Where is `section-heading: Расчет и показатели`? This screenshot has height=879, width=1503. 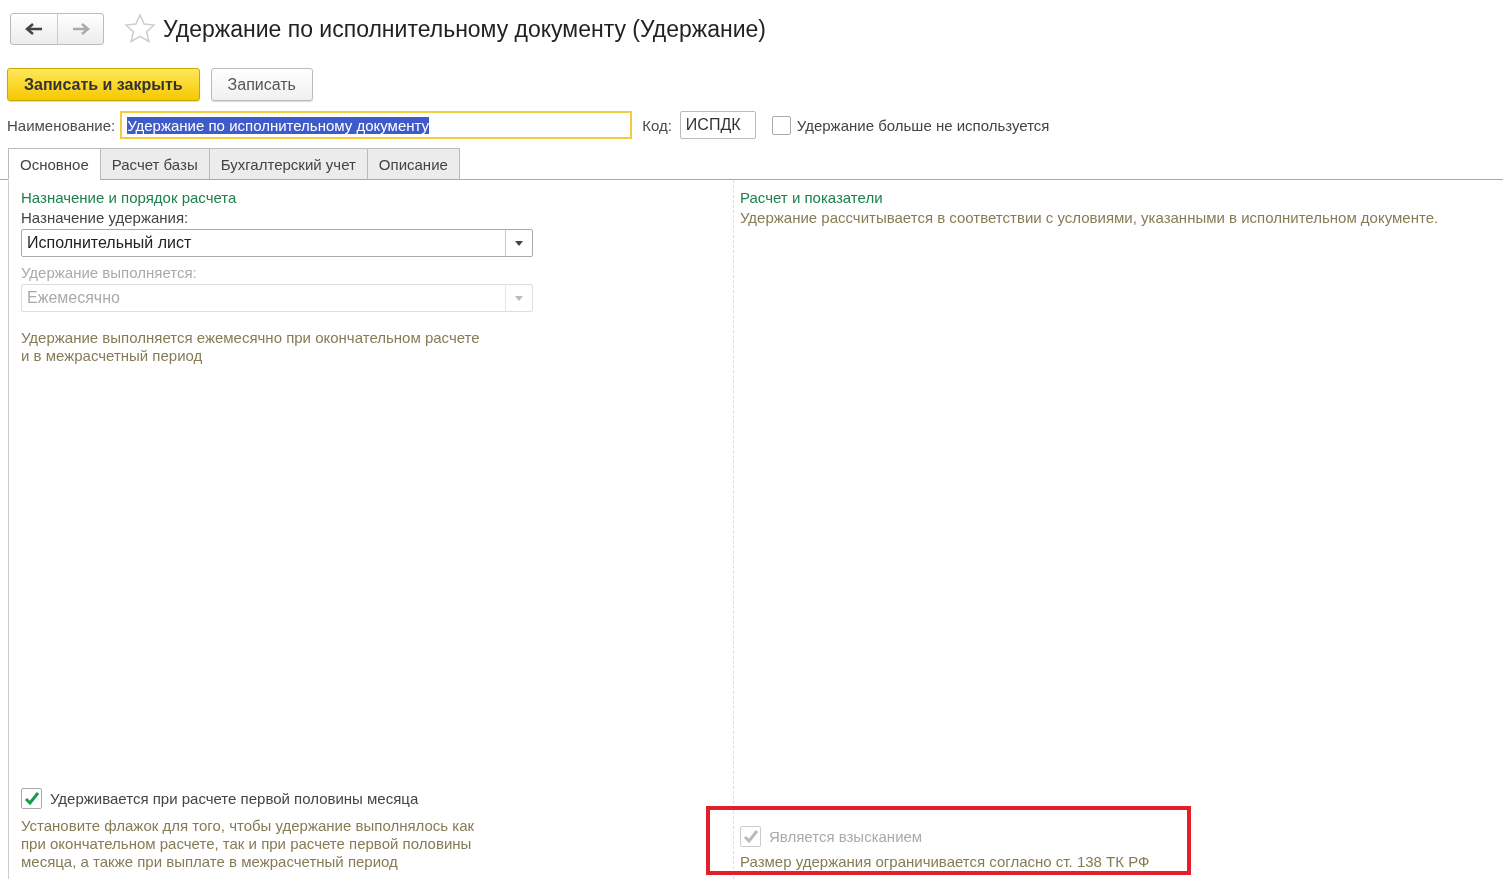
section-heading: Расчет и показатели is located at coordinates (812, 197).